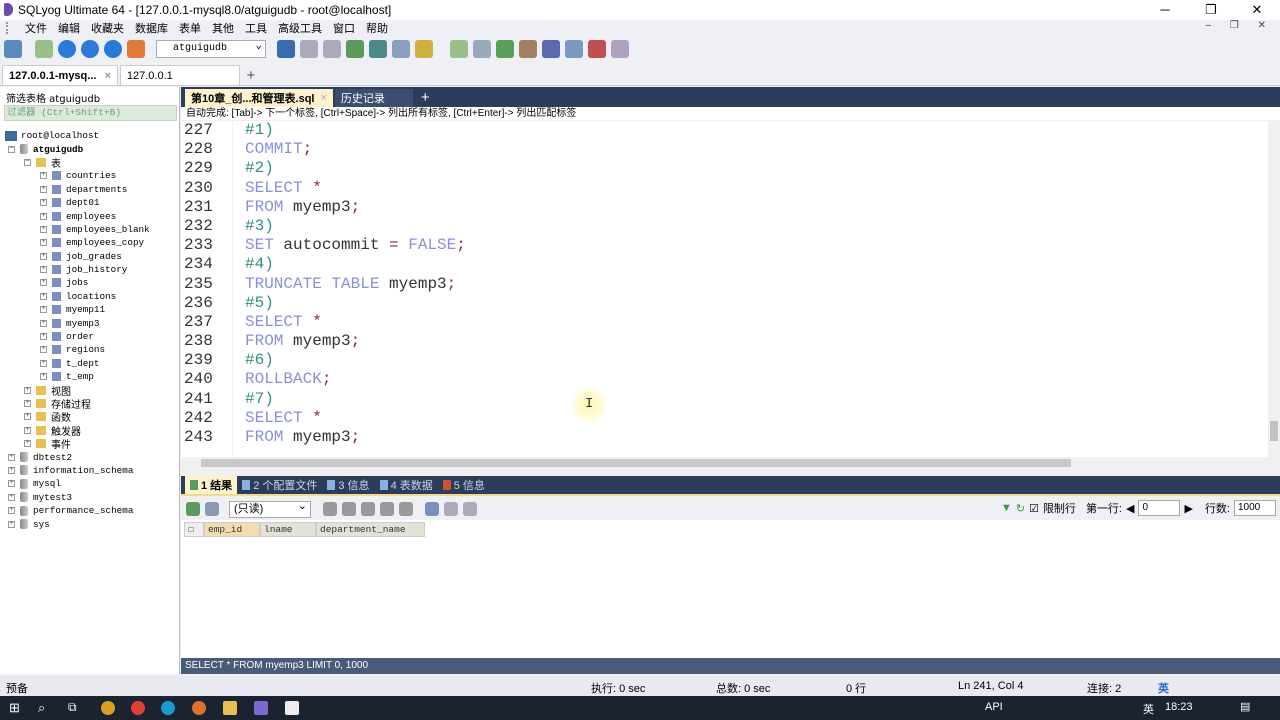 The width and height of the screenshot is (1280, 720). I want to click on close-button: ✕, so click(1257, 10).